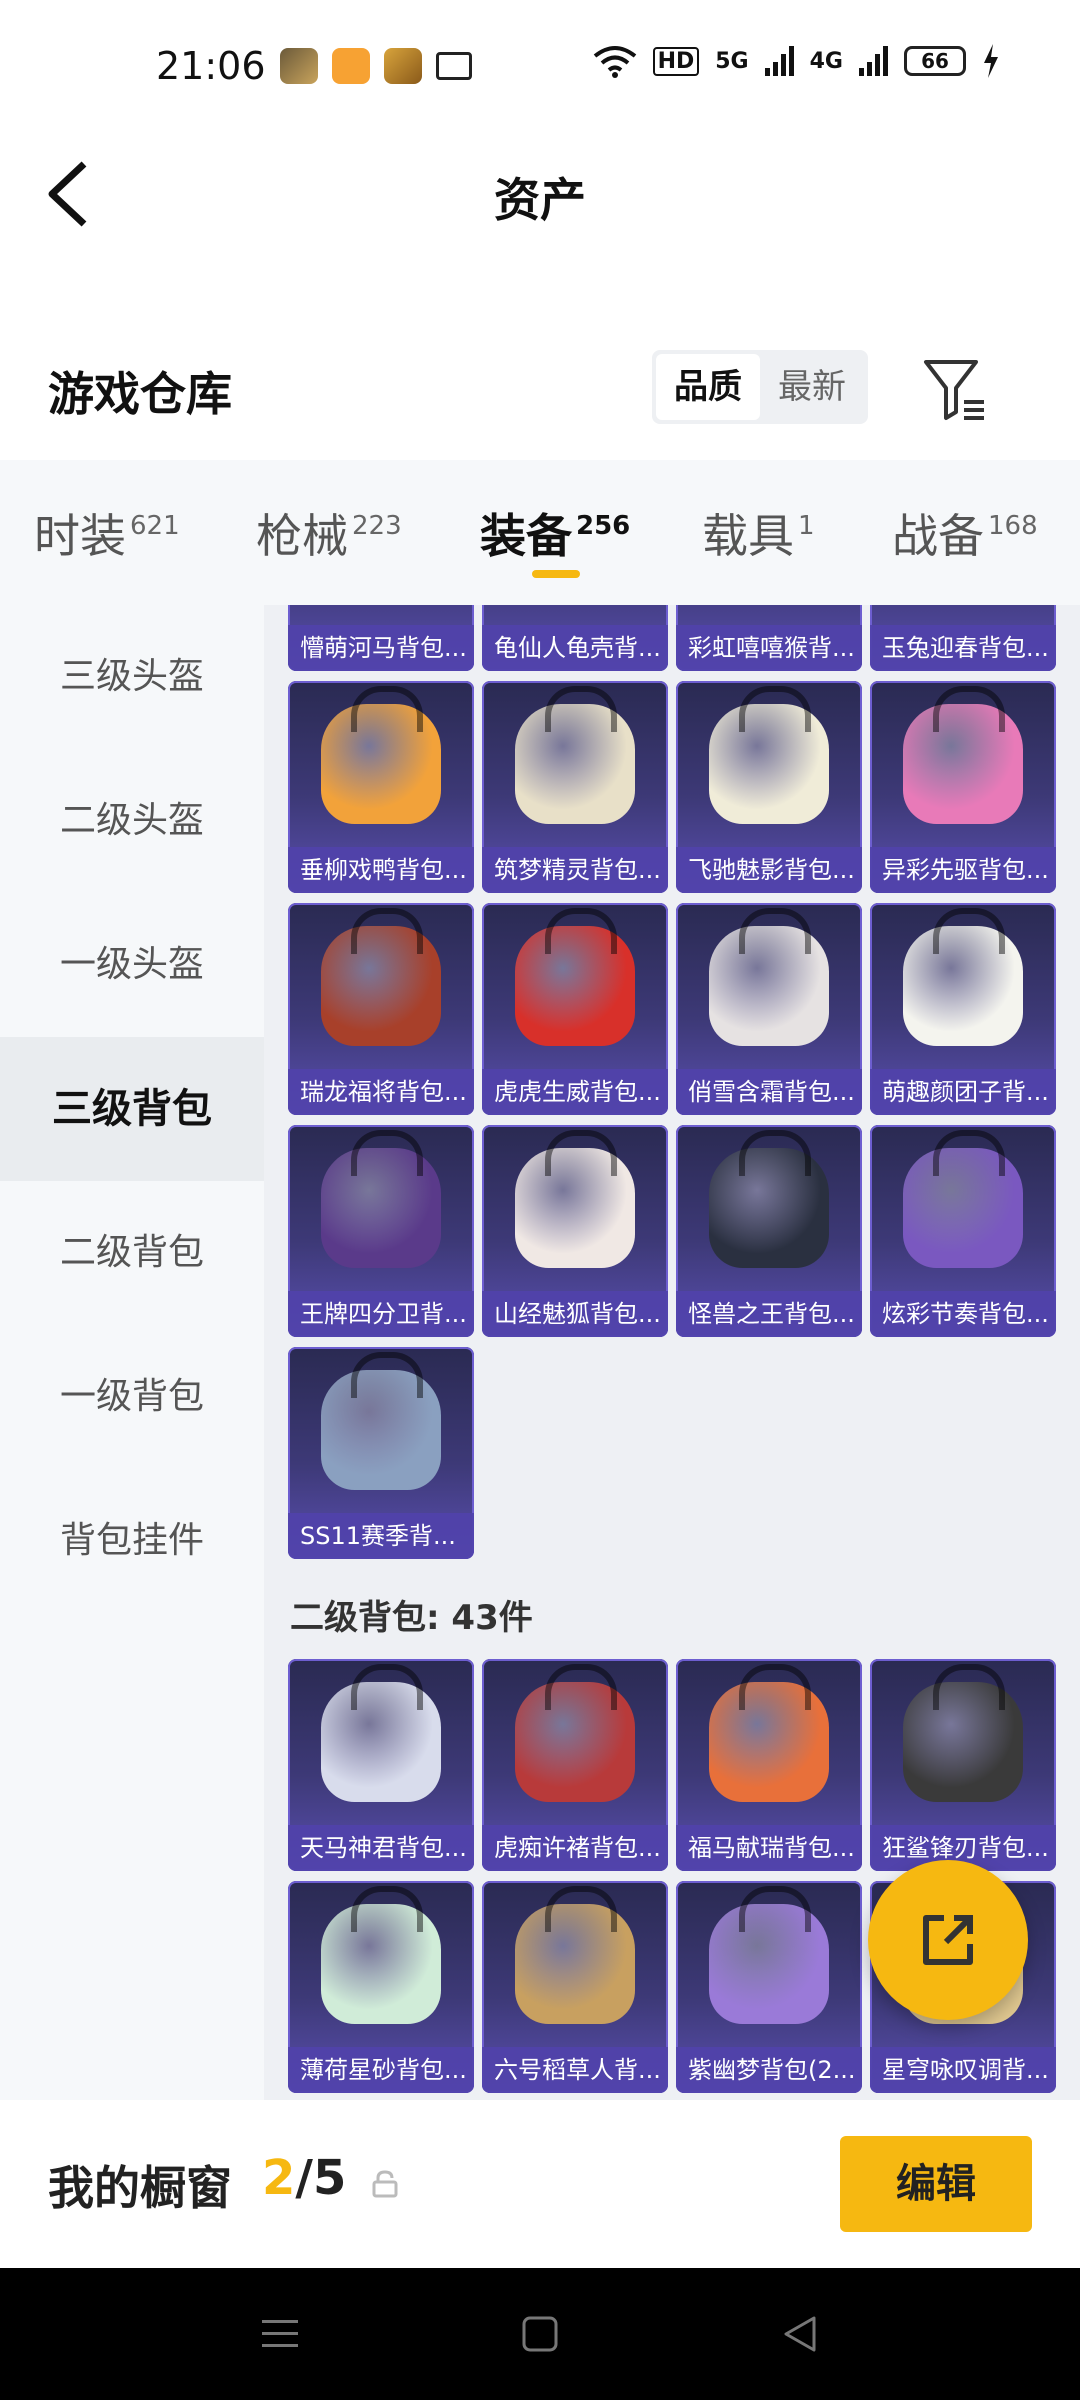  Describe the element at coordinates (540, 2184) in the screenshot. I see `my-showcase-bar: 我的橱窗 2/5 编辑` at that location.